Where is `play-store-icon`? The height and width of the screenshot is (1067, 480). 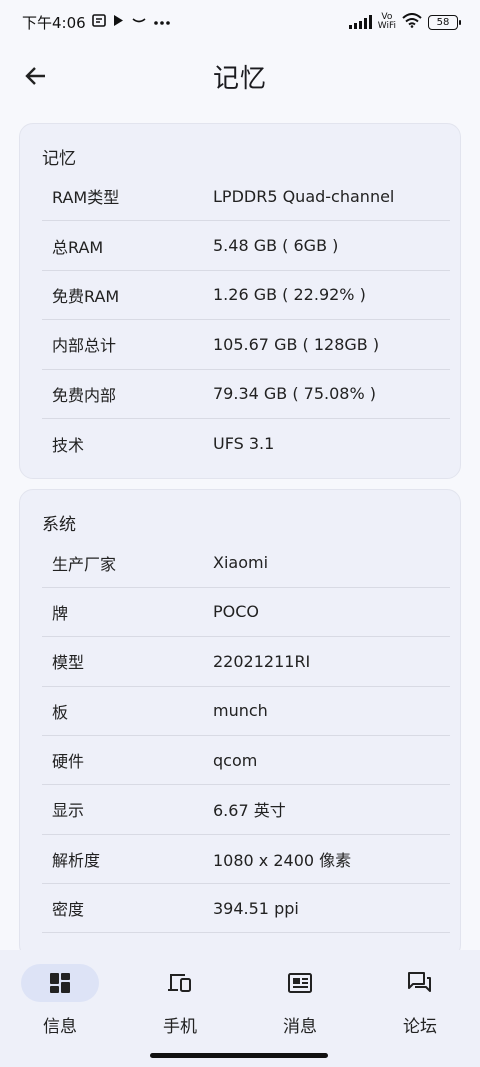
play-store-icon is located at coordinates (118, 22).